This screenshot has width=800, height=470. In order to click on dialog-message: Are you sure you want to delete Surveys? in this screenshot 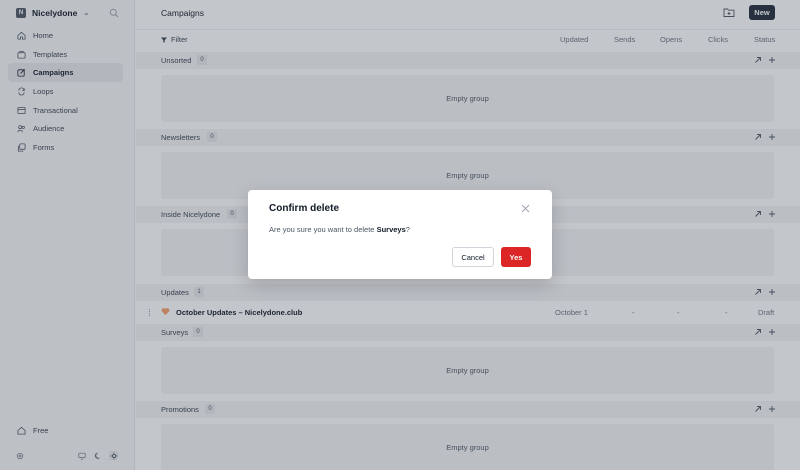, I will do `click(339, 229)`.